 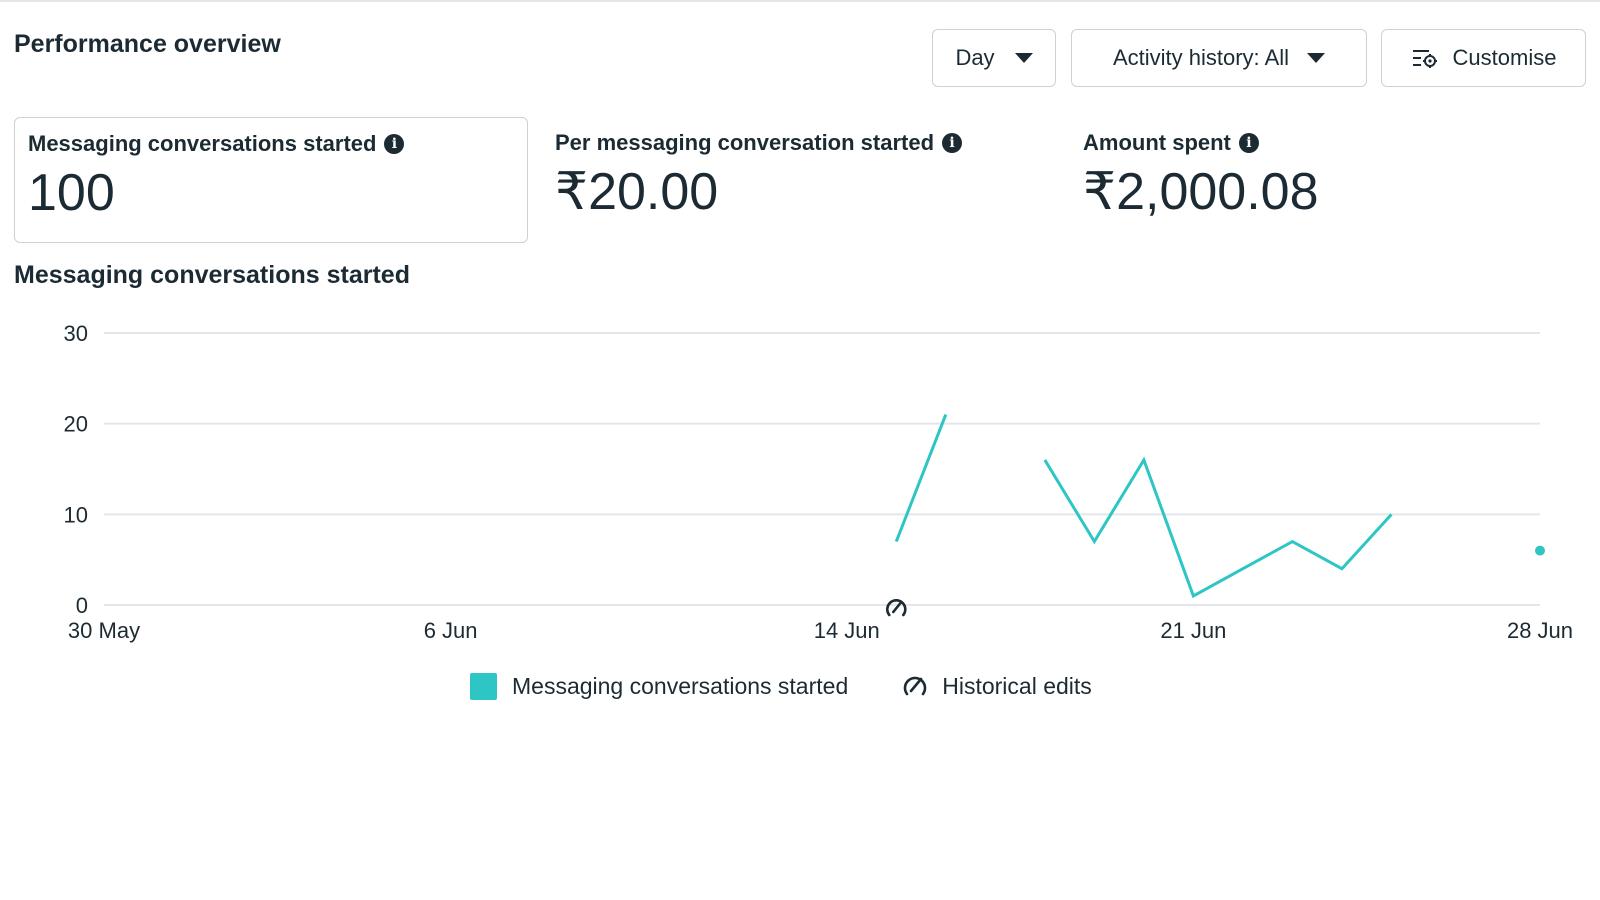 I want to click on y-tick-label: 0, so click(x=82, y=605).